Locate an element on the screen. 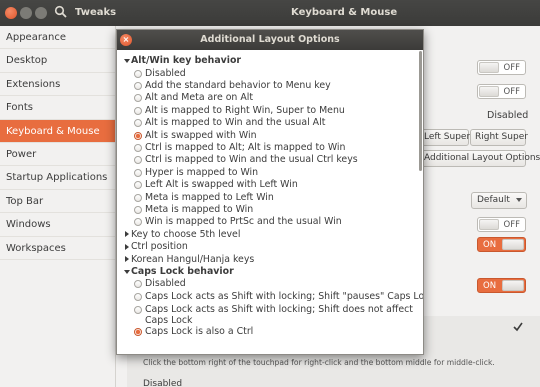  sidebar-item-keyboard-mouse: Keyboard & Mouse is located at coordinates (57, 131).